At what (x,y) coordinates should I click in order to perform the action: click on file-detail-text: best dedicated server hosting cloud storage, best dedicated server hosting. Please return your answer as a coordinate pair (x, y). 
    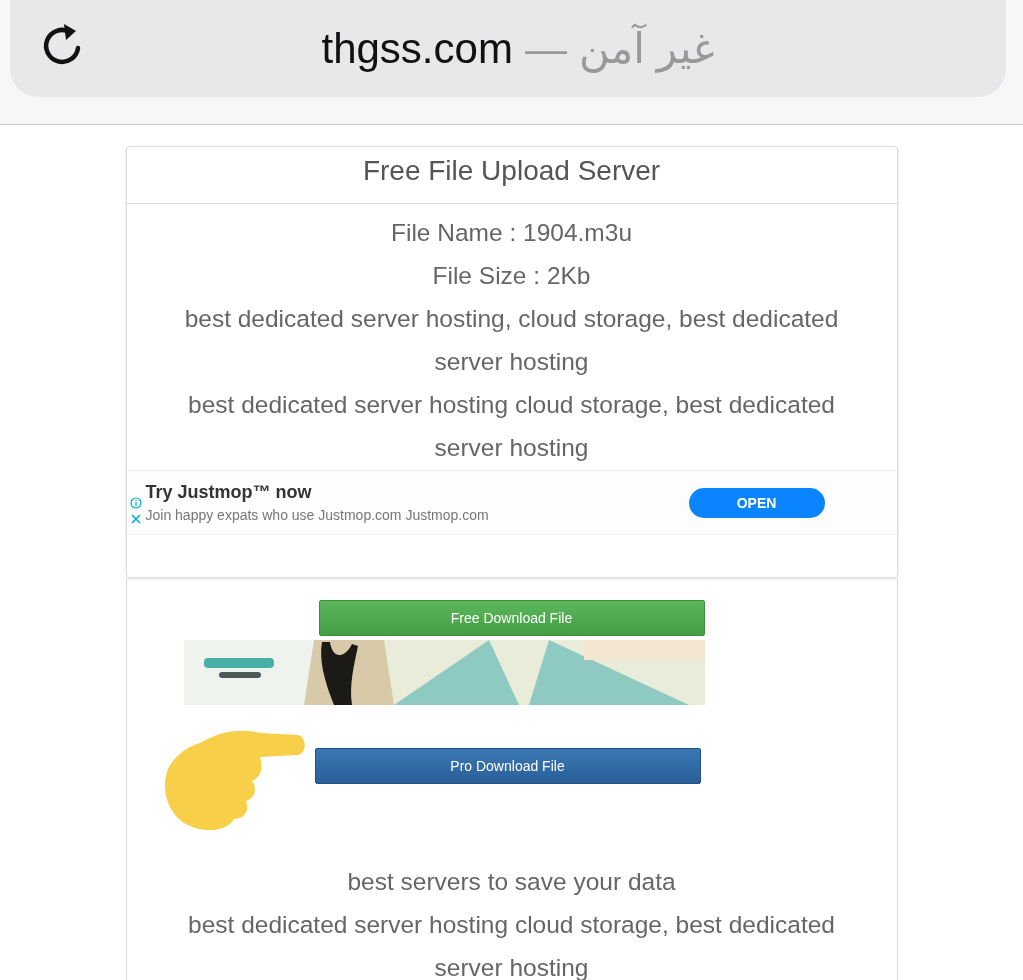
    Looking at the image, I should click on (511, 426).